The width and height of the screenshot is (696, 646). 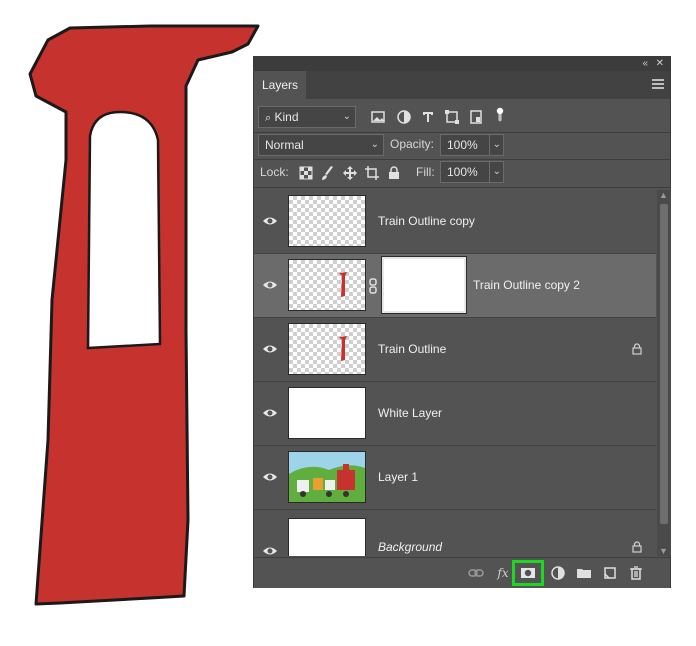 What do you see at coordinates (645, 64) in the screenshot?
I see `collapse-icon: «` at bounding box center [645, 64].